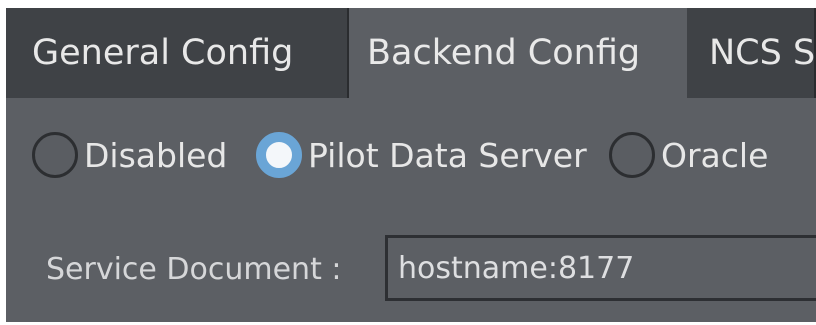 Image resolution: width=816 pixels, height=325 pixels. What do you see at coordinates (600, 268) in the screenshot?
I see `service-document-input` at bounding box center [600, 268].